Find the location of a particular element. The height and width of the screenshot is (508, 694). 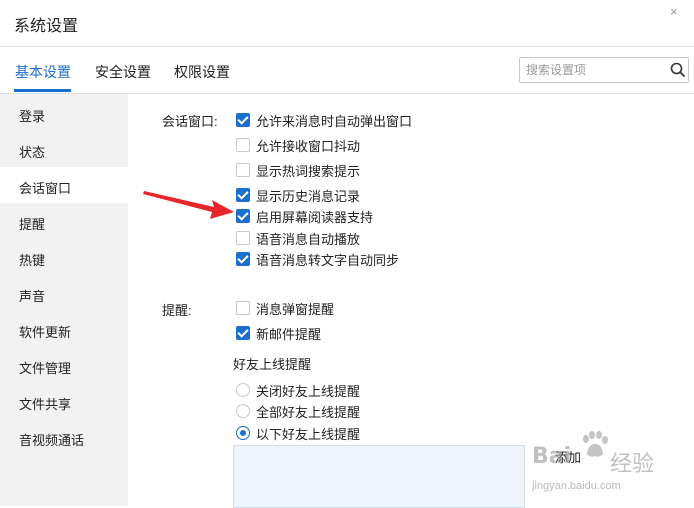

sidebar-item-chat-window: 会话窗口 is located at coordinates (64, 185).